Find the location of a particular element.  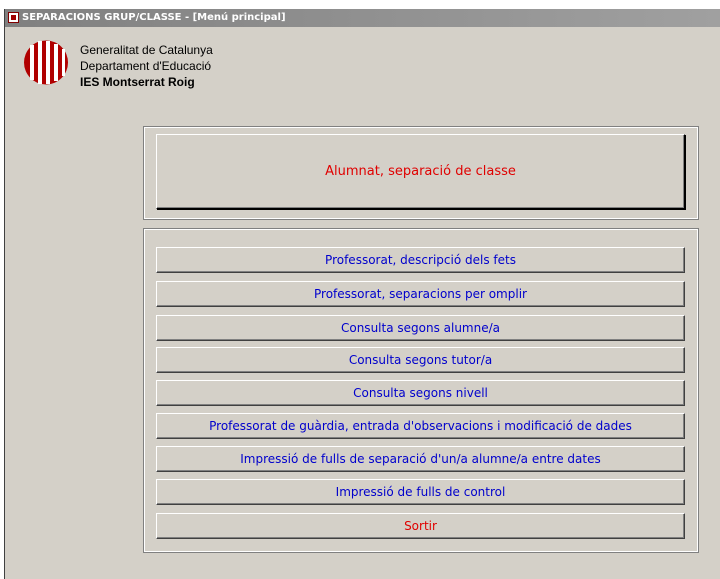

sortir-button: Sortir is located at coordinates (420, 526).